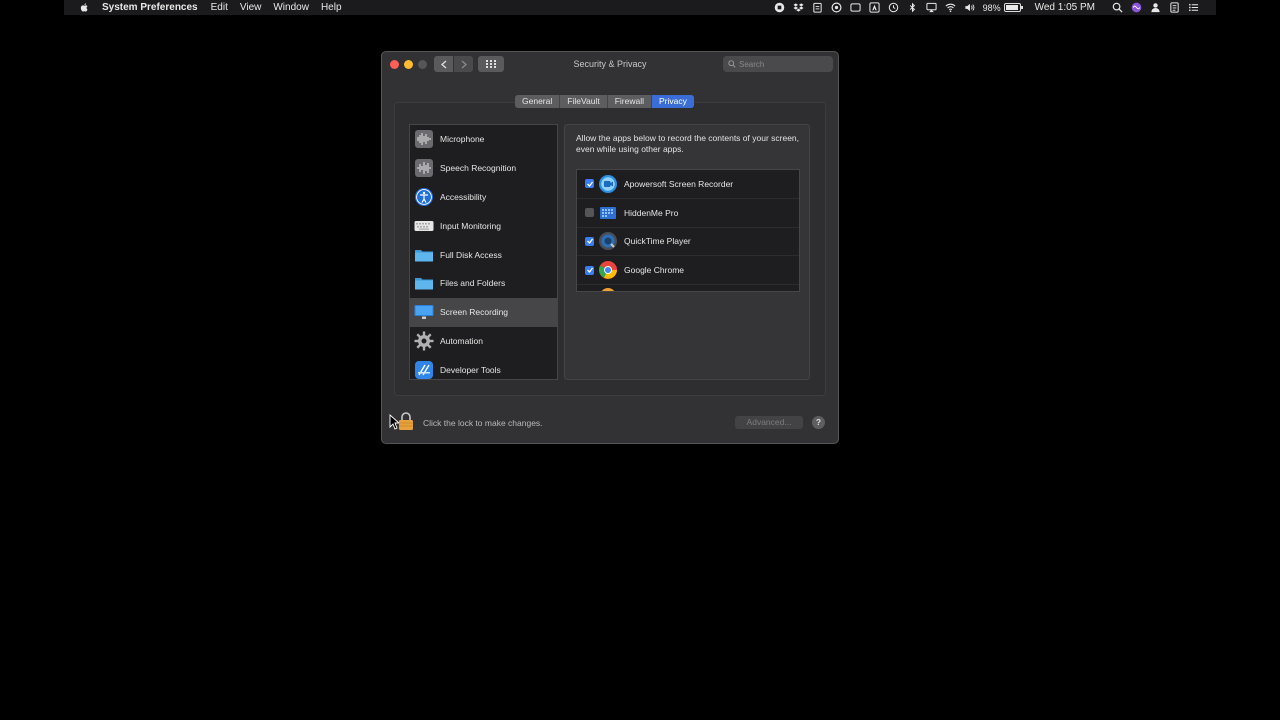 This screenshot has width=1280, height=720. I want to click on spotlight-search-icon, so click(1117, 7).